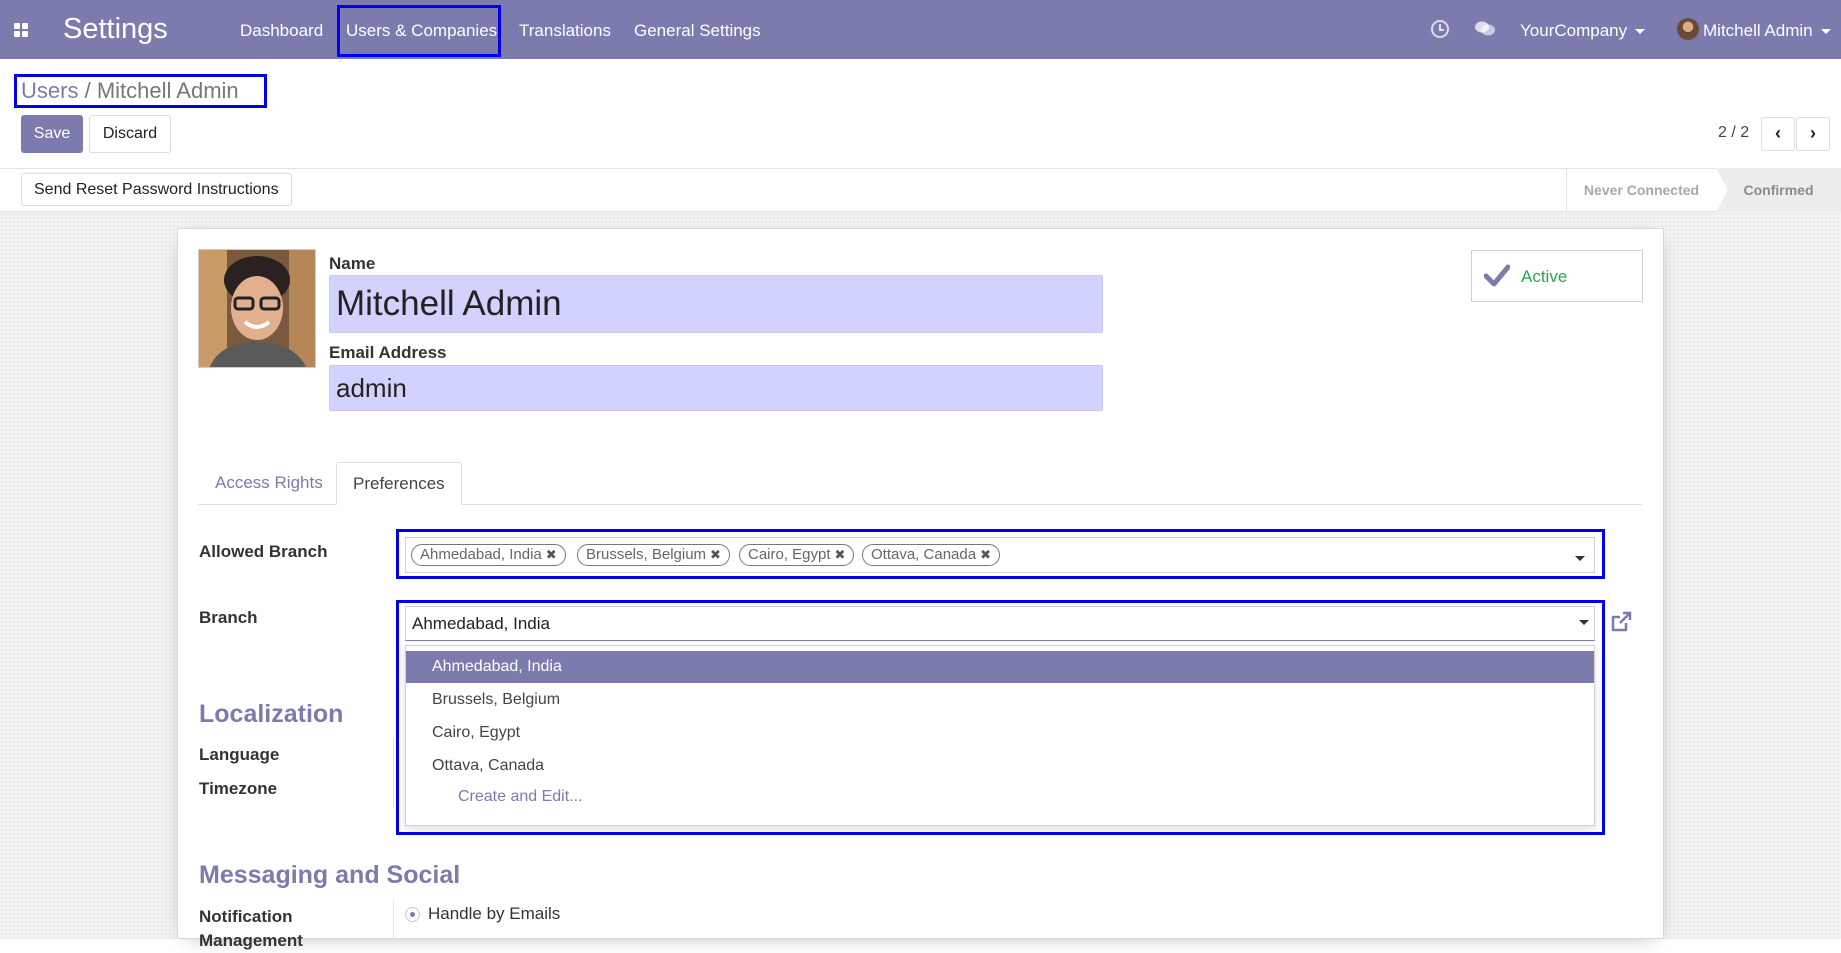  Describe the element at coordinates (352, 263) in the screenshot. I see `name-label: Name` at that location.